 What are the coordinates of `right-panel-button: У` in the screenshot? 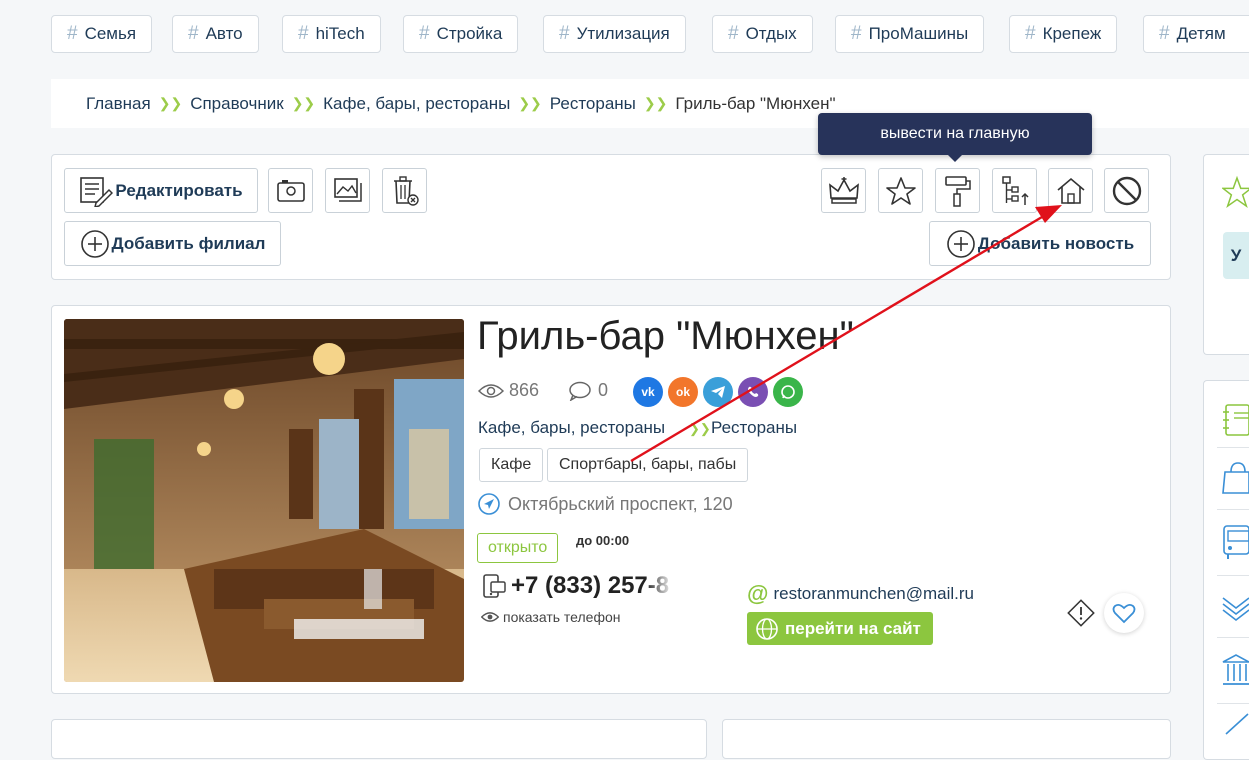 It's located at (1236, 255).